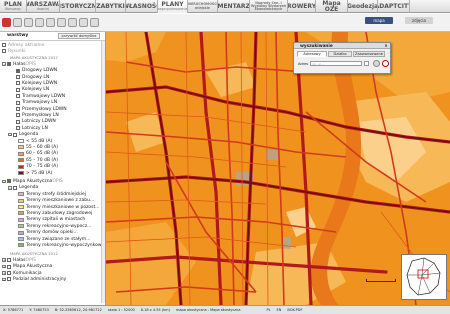 This screenshot has width=450, height=314. I want to click on layer-row: − Mapa Akustyczna OPIS, so click(32, 181).